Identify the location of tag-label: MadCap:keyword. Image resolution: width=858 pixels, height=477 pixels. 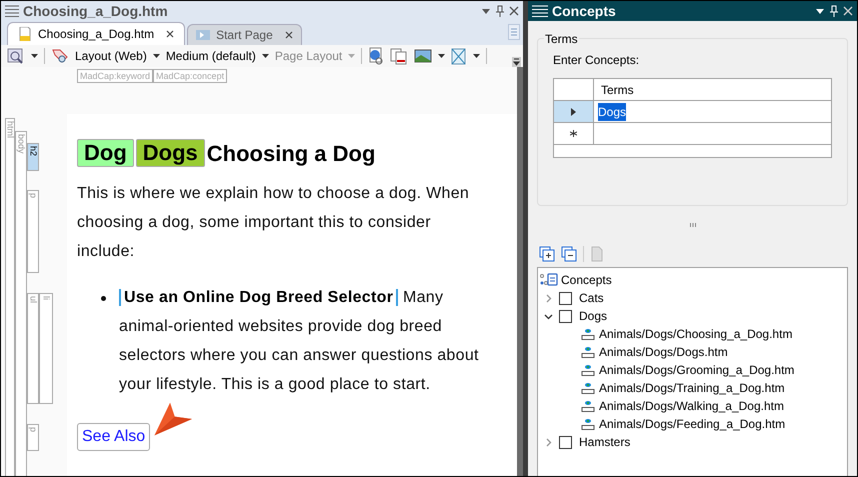
(115, 76).